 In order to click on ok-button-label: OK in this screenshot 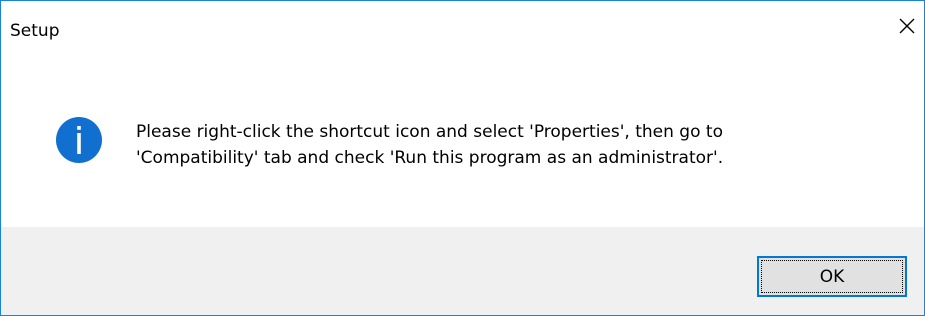, I will do `click(832, 276)`.